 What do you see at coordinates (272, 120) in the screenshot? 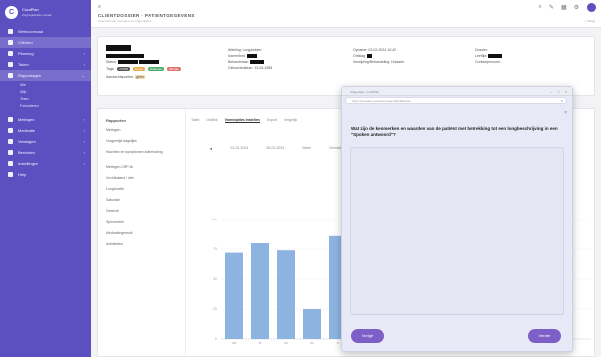
I see `tab-export: Export` at bounding box center [272, 120].